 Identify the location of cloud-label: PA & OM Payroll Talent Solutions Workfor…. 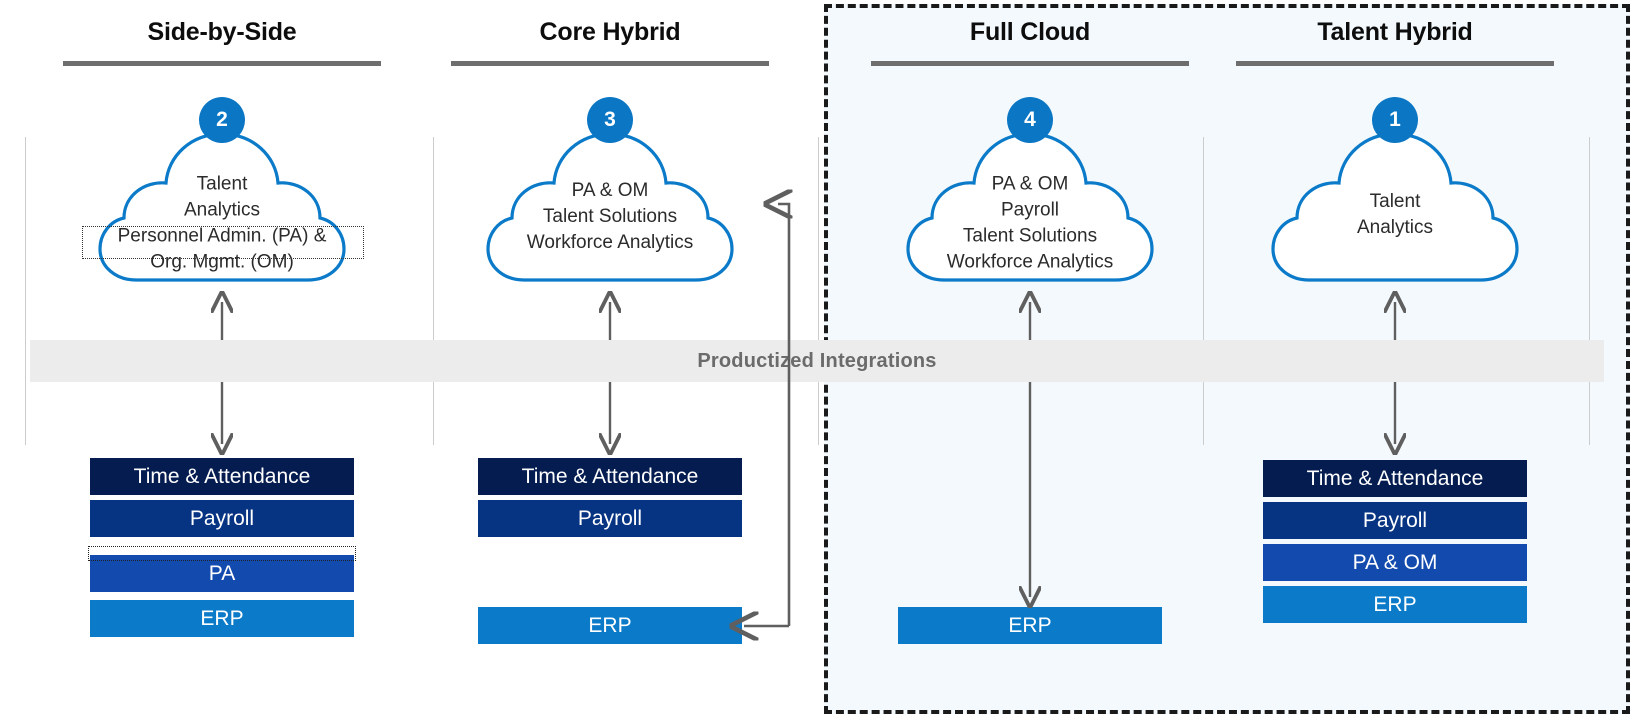
(1030, 222).